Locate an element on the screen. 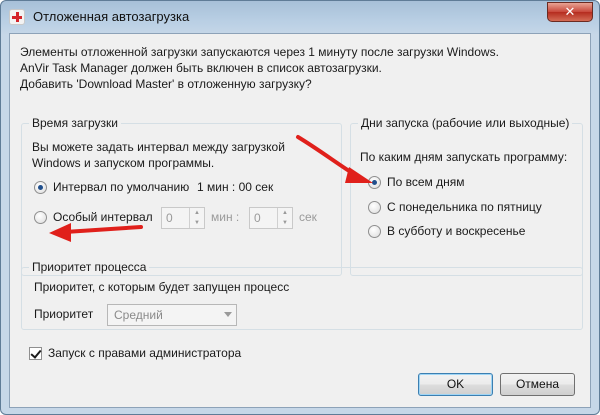  priority-legend: Приоритет процесса is located at coordinates (89, 267).